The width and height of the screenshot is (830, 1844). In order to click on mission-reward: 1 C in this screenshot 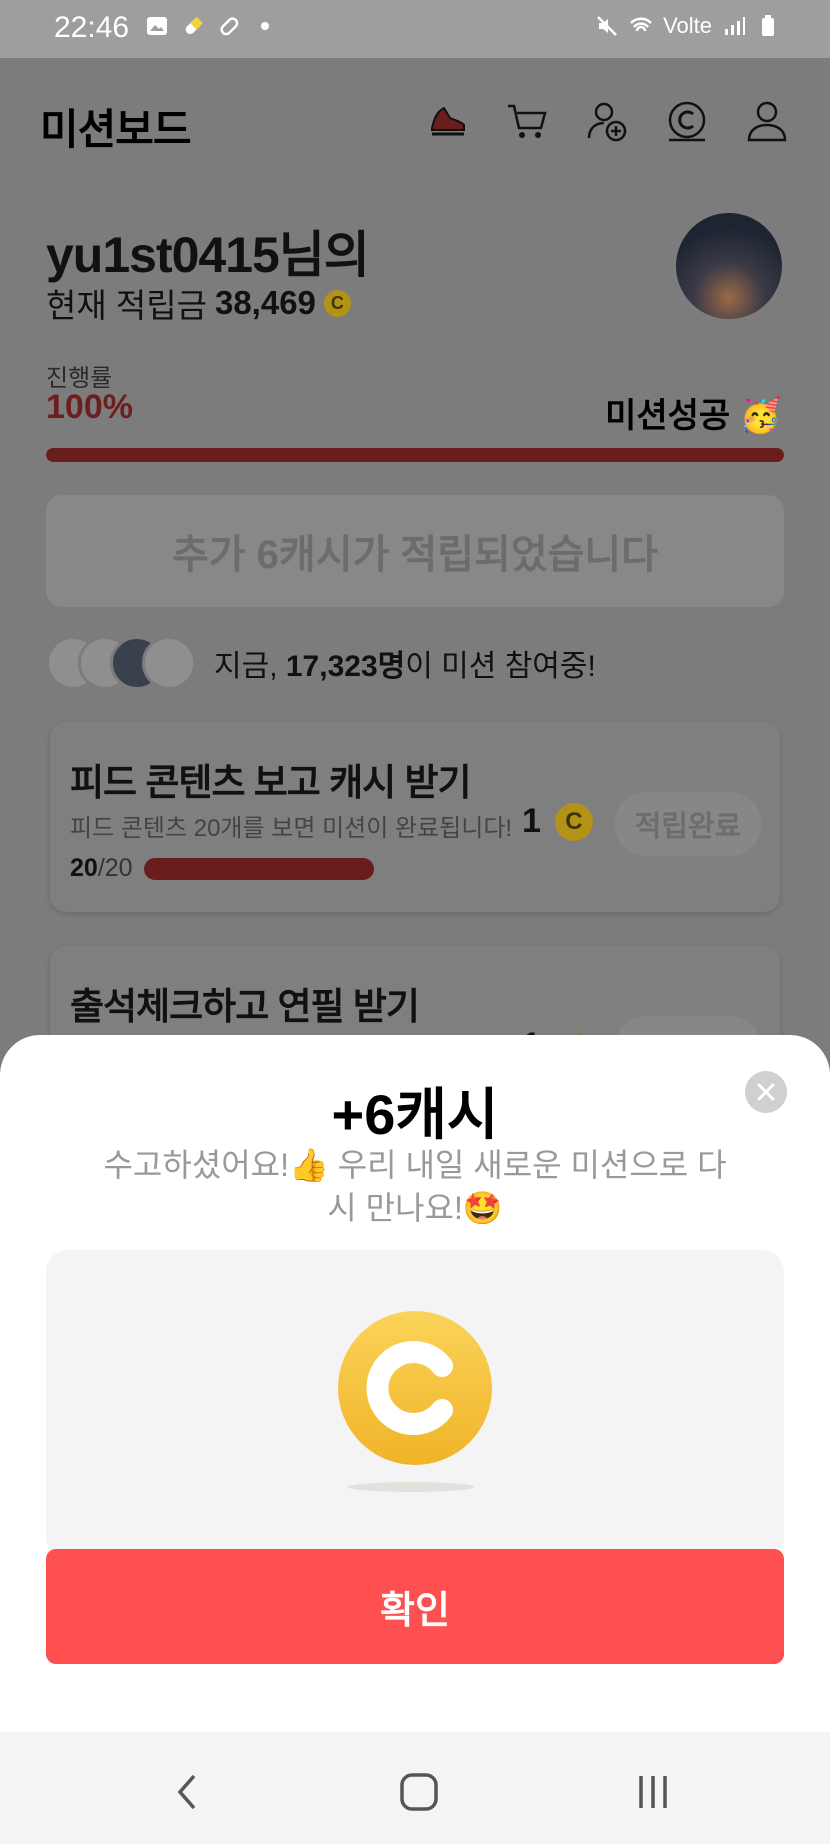, I will do `click(557, 821)`.